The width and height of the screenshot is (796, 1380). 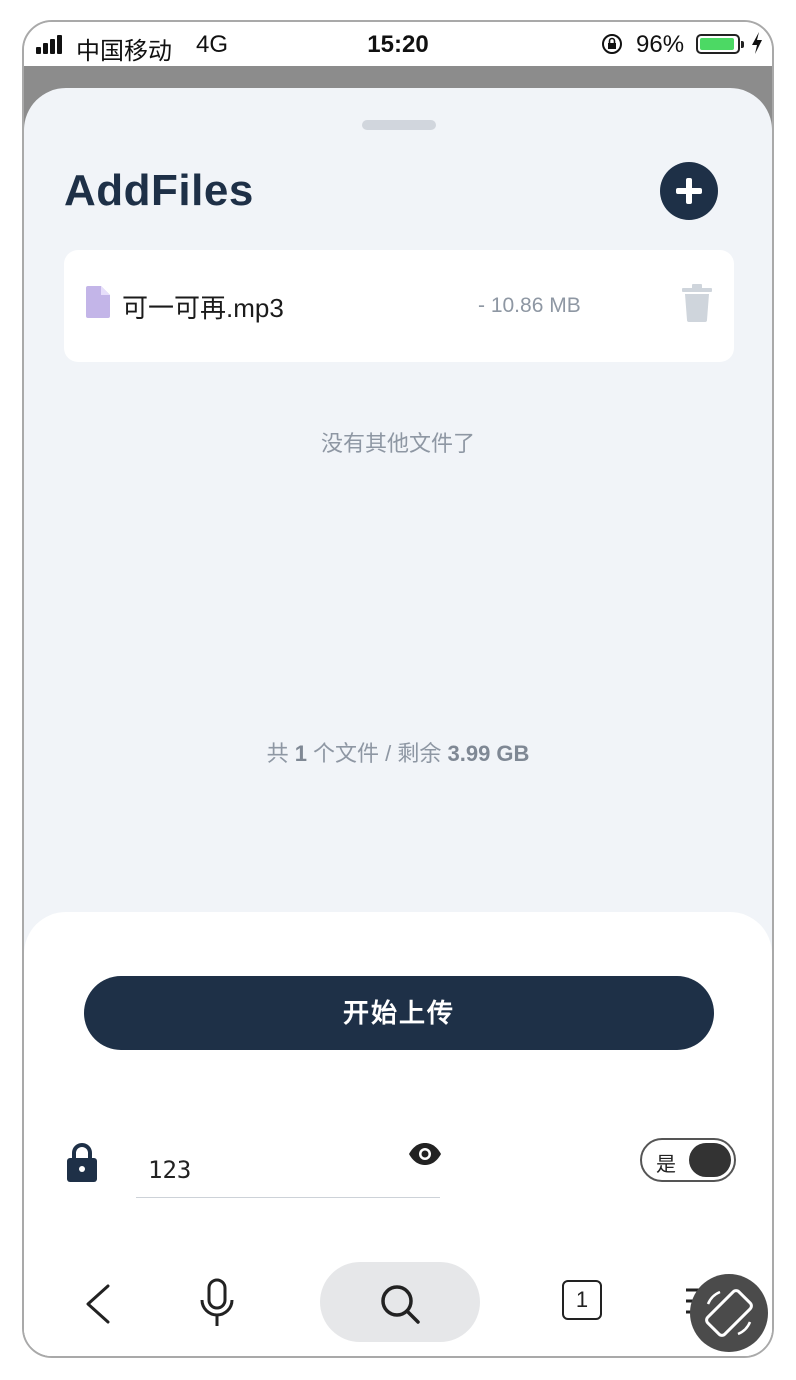 I want to click on battery-icon, so click(x=720, y=44).